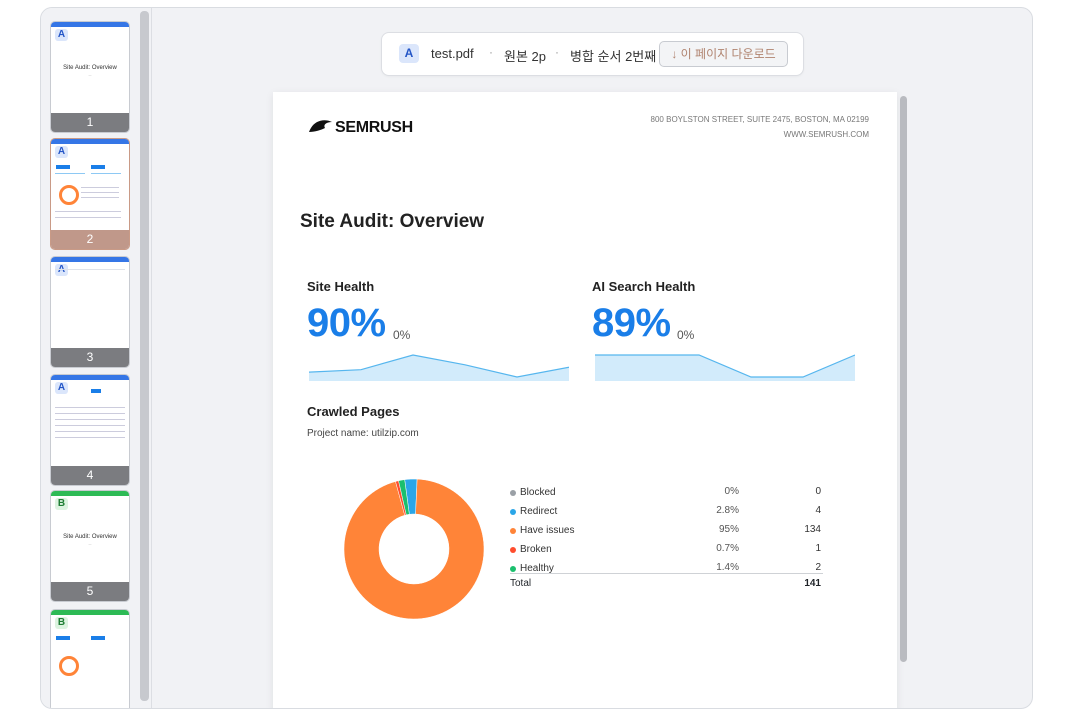 This screenshot has width=1081, height=709. Describe the element at coordinates (731, 491) in the screenshot. I see `legend-percent: 0%` at that location.